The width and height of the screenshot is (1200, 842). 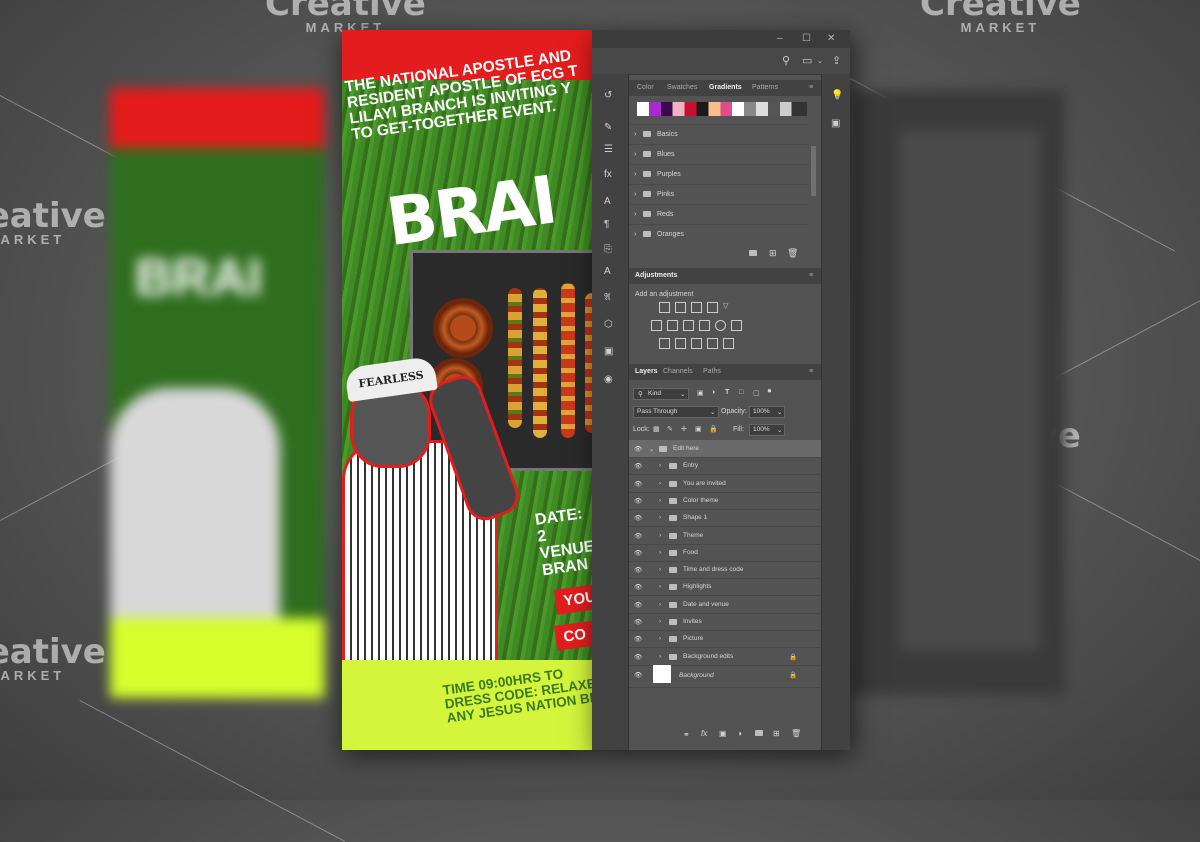 I want to click on black-white-icon, so click(x=688, y=325).